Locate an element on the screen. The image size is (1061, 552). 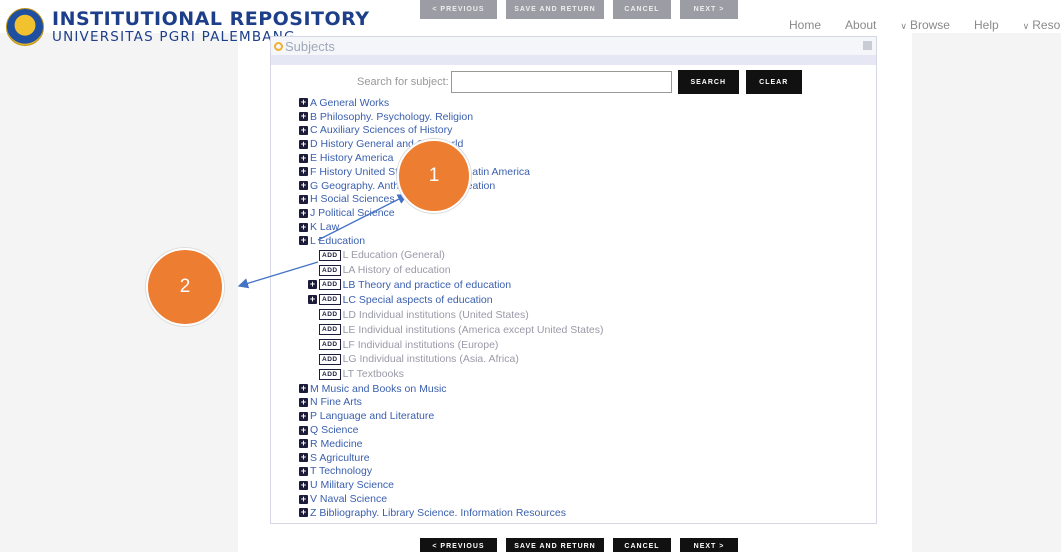
subject-link: B Philosophy. Psychology. Religion is located at coordinates (391, 117).